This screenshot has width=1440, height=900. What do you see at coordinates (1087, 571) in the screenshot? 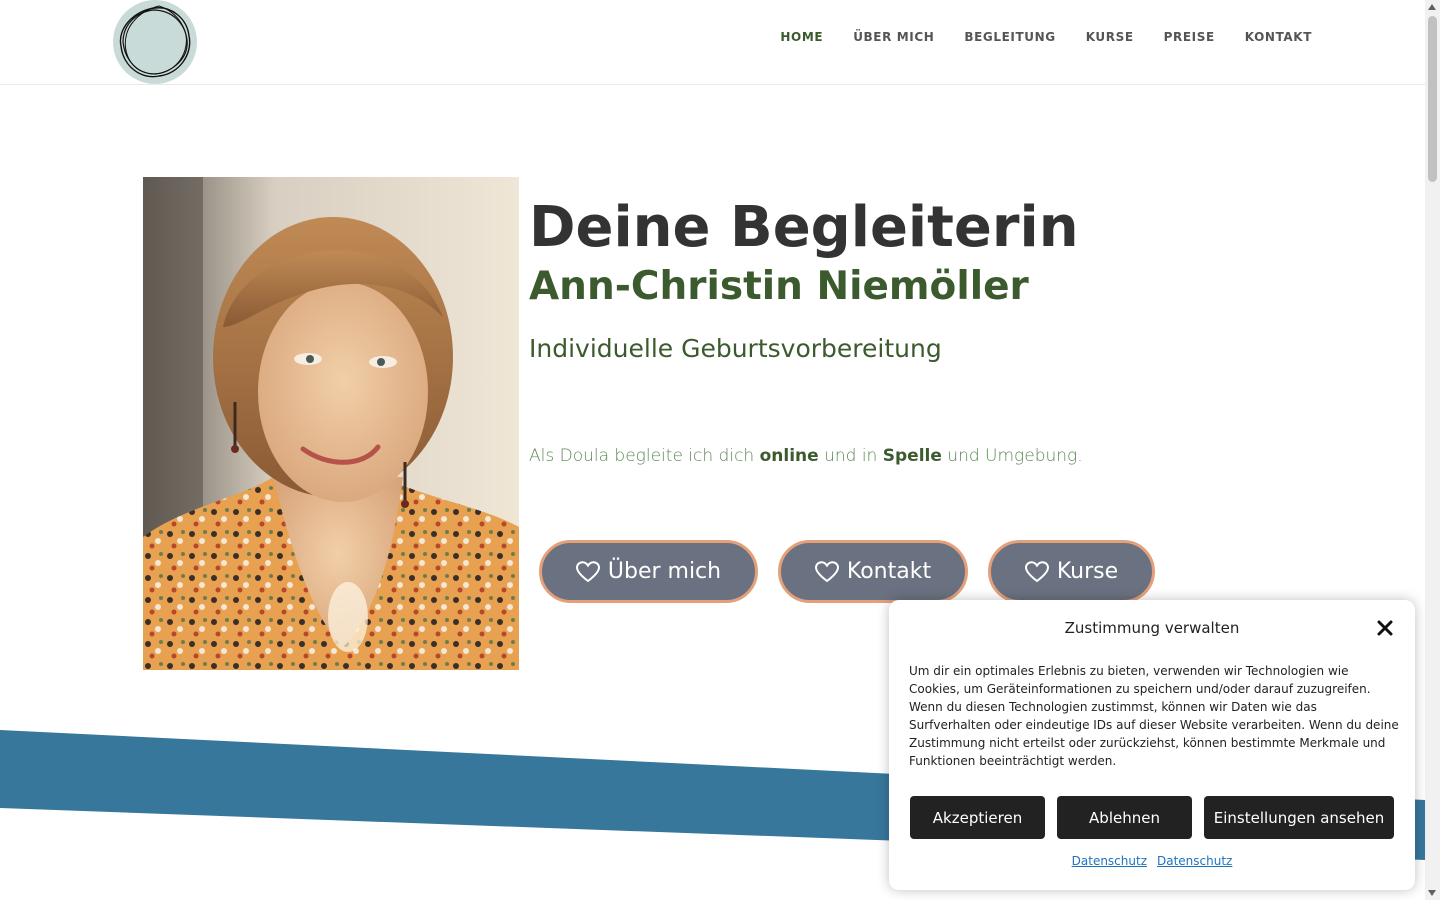
I see `courses-button-label: Kurse` at bounding box center [1087, 571].